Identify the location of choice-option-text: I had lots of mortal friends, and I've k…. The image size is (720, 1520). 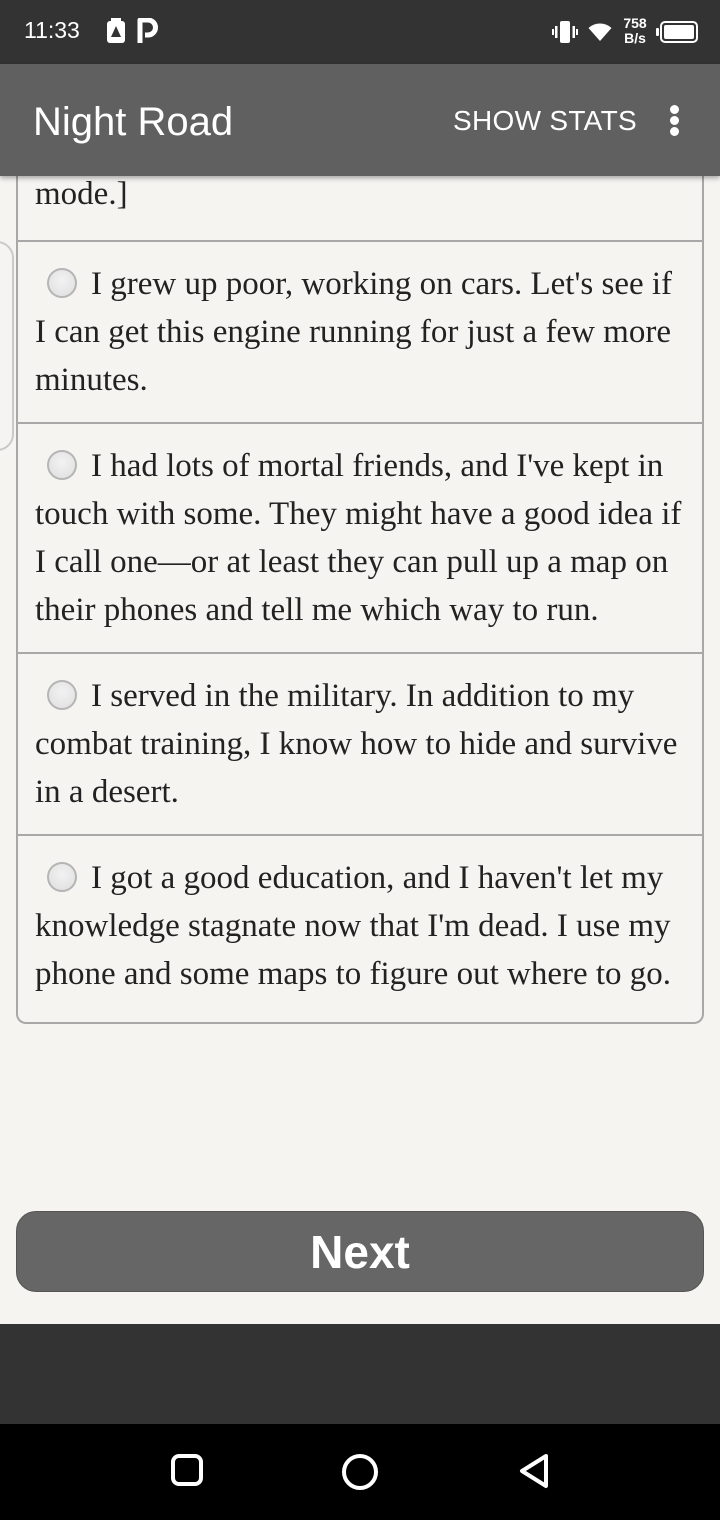
(358, 538).